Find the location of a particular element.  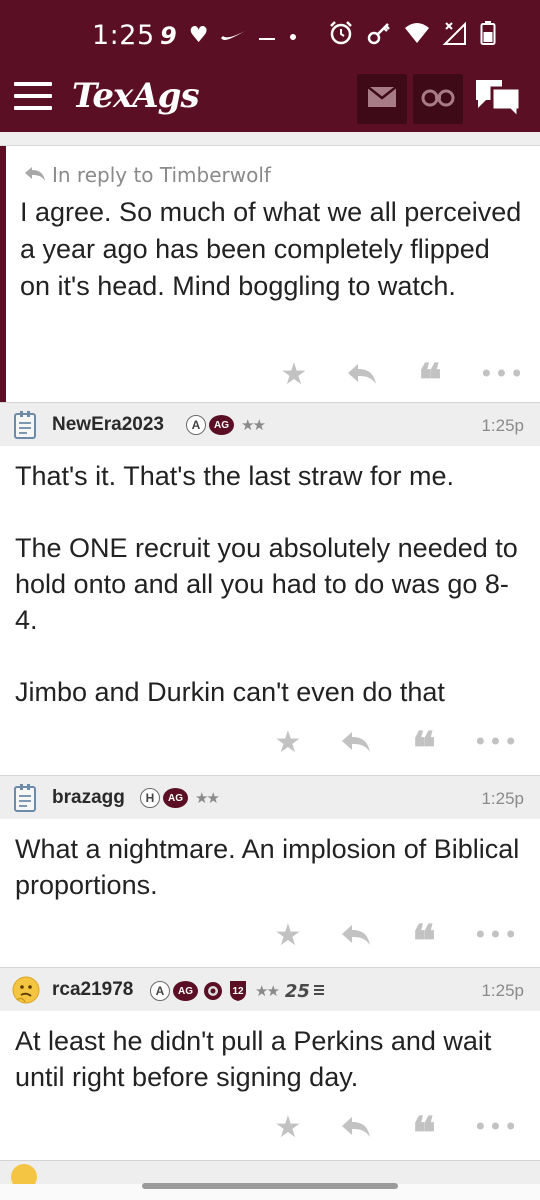

thinking-emoji-icon is located at coordinates (26, 990).